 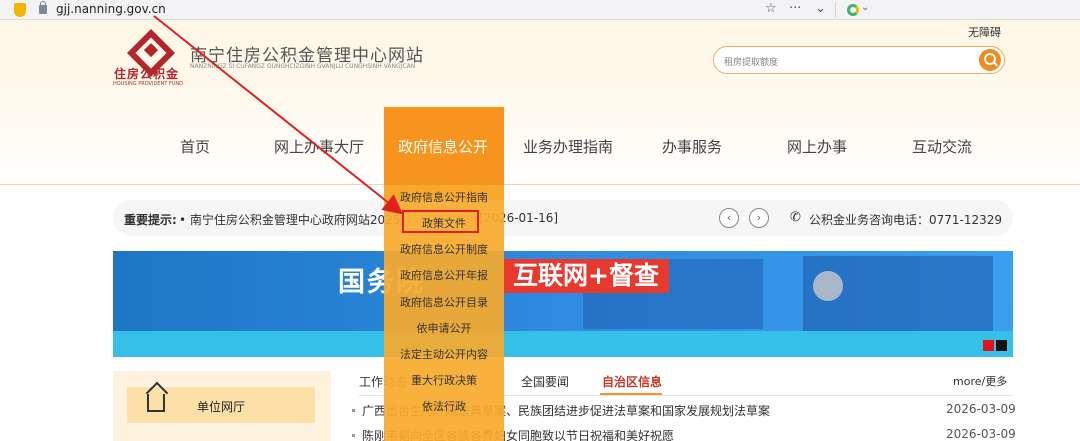 What do you see at coordinates (632, 381) in the screenshot?
I see `tab-regional-info: 自治区信息` at bounding box center [632, 381].